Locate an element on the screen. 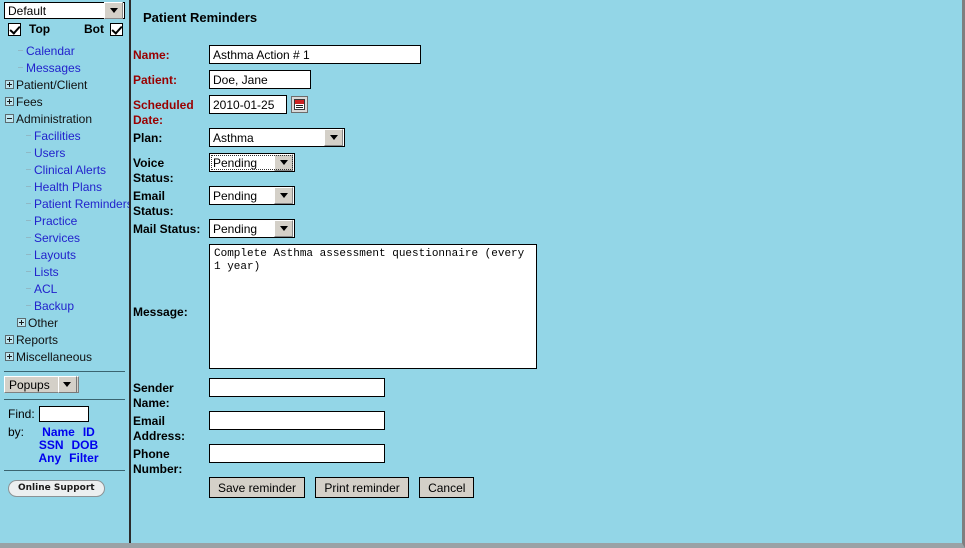 The height and width of the screenshot is (548, 965). nav-item-label: Services is located at coordinates (57, 237).